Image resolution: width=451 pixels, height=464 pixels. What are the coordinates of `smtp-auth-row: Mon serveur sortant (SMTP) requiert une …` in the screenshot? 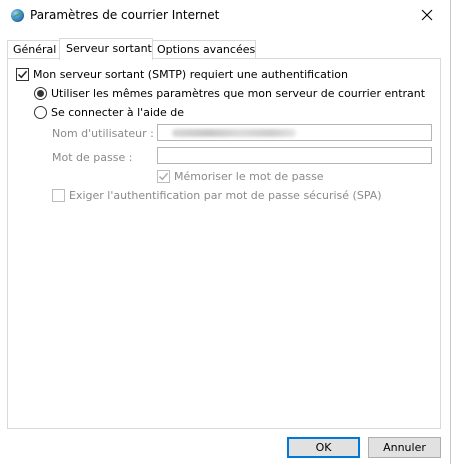 It's located at (182, 74).